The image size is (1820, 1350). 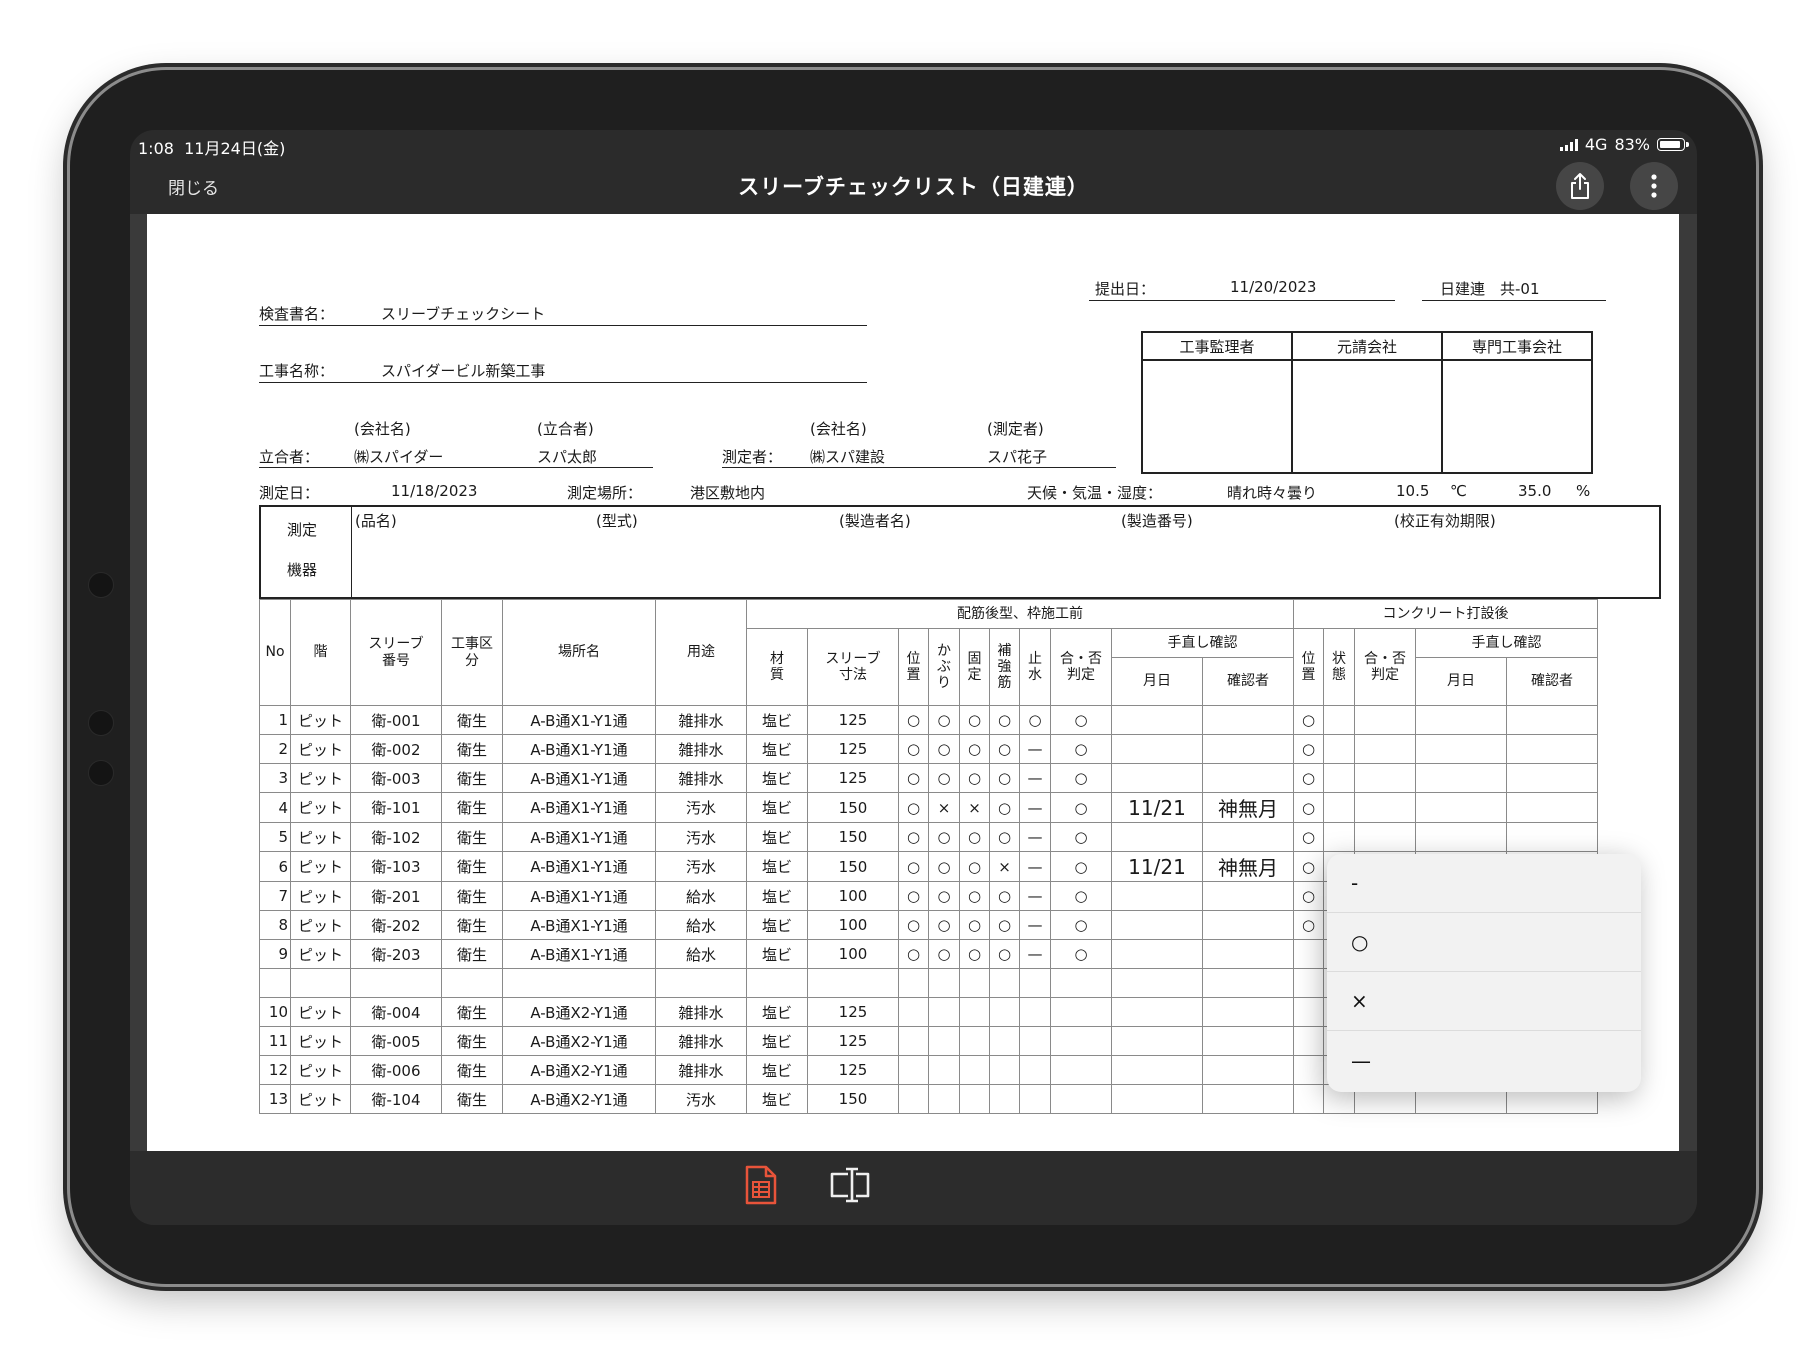 I want to click on row-cover, so click(x=944, y=1012).